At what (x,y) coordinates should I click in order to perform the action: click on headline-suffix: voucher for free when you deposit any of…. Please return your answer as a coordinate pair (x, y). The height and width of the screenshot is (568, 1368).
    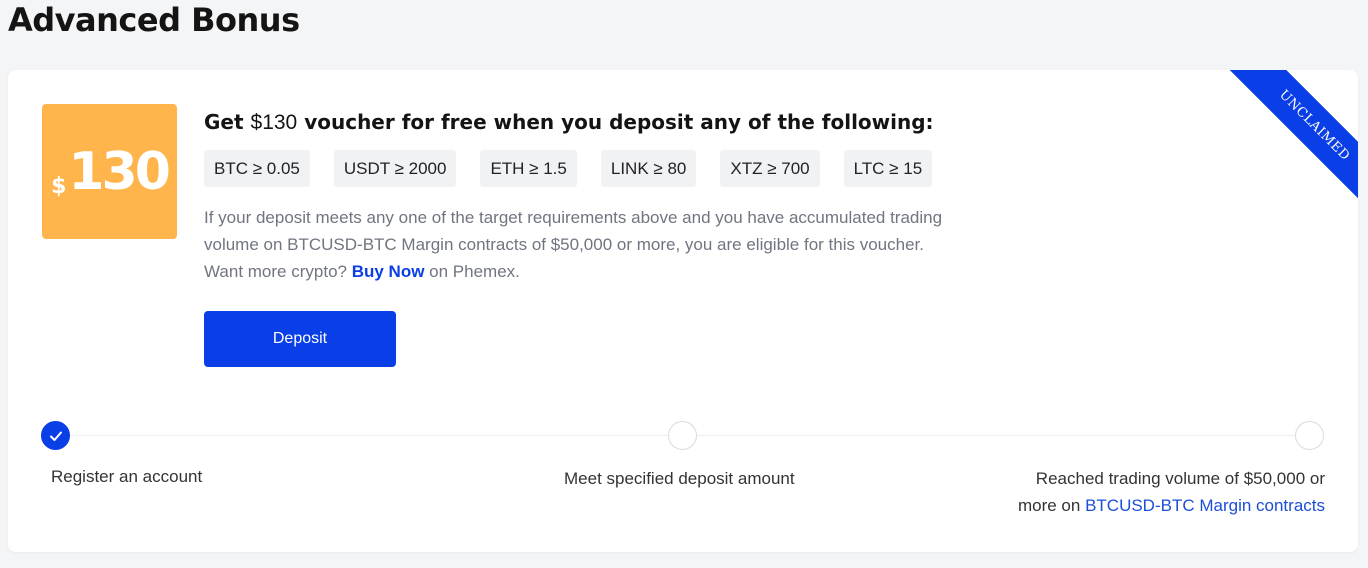
    Looking at the image, I should click on (615, 122).